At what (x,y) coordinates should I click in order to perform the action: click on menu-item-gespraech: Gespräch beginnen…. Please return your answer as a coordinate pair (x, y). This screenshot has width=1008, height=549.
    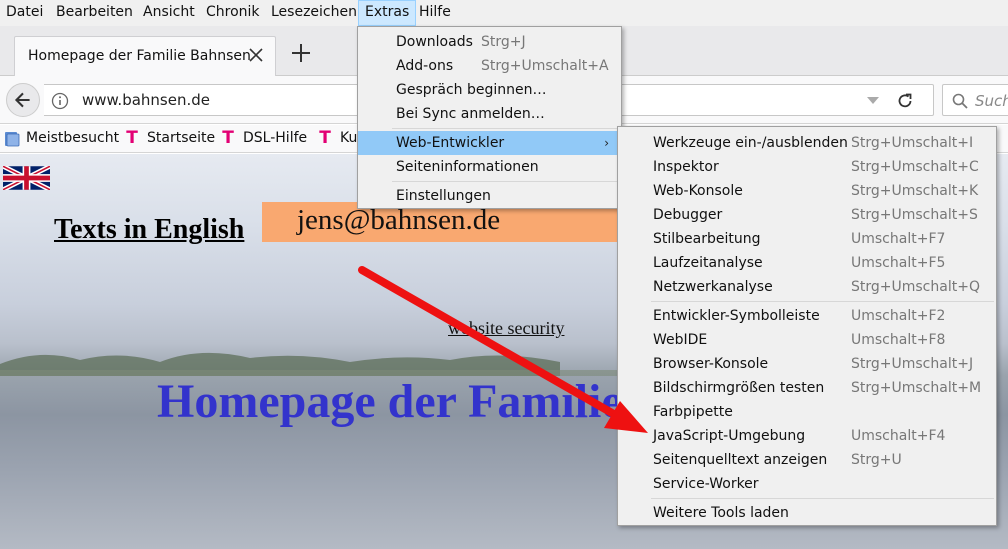
    Looking at the image, I should click on (489, 90).